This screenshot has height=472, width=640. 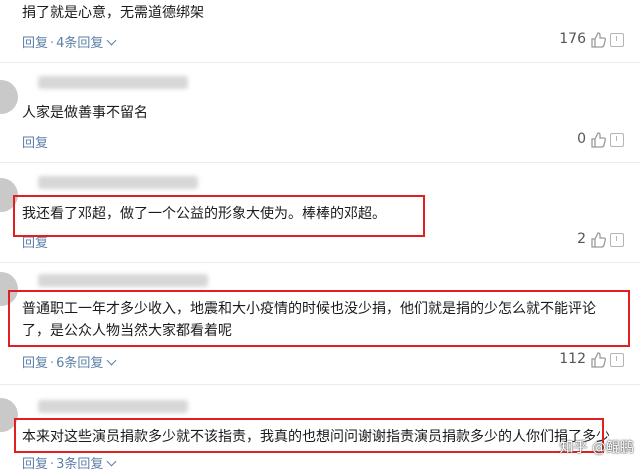 I want to click on comment-text: 捐了就是心意，无需道德绑架, so click(x=113, y=13).